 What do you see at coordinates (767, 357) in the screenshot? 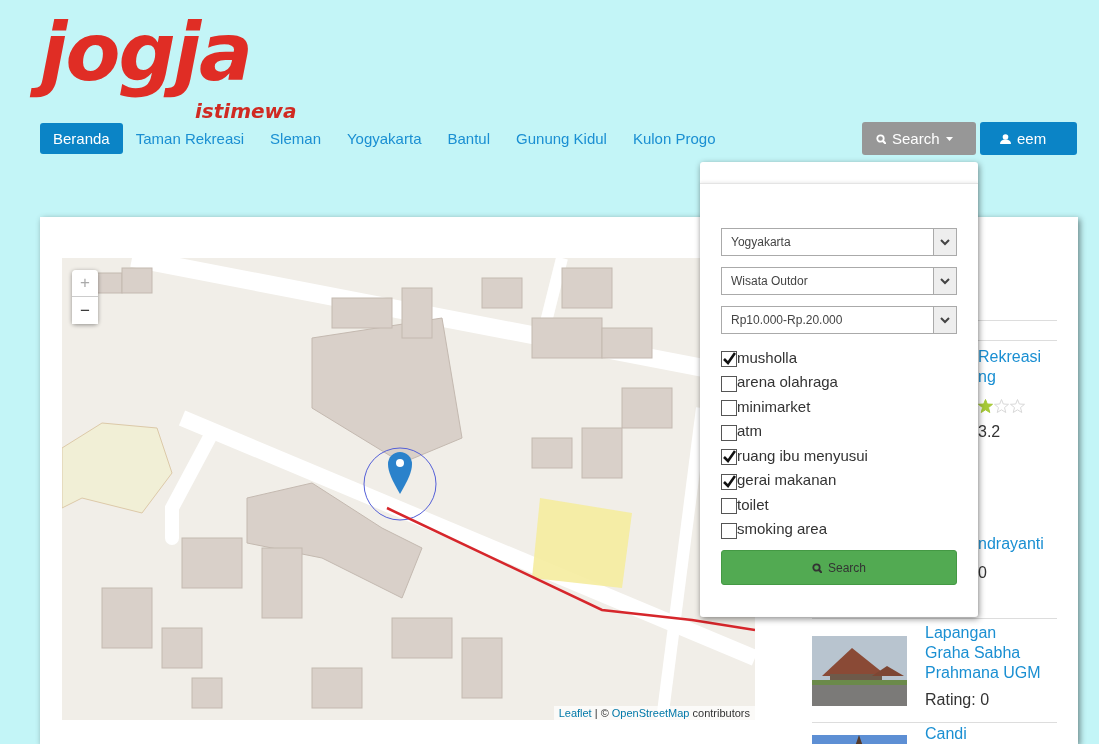
I see `checkbox-label: musholla` at bounding box center [767, 357].